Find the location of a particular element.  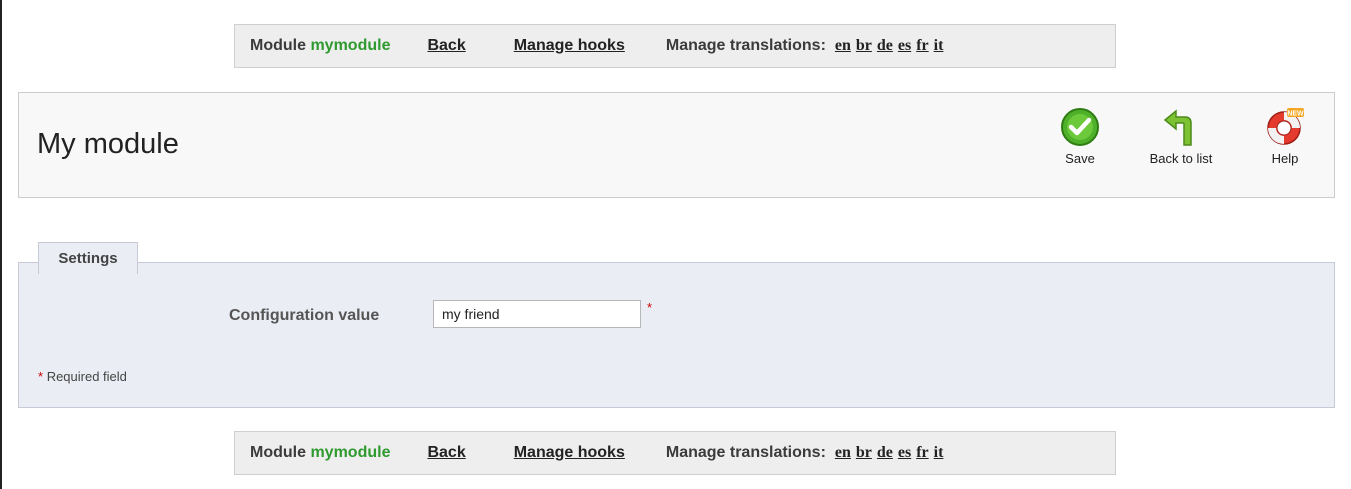

new-badge: NEW is located at coordinates (1295, 113).